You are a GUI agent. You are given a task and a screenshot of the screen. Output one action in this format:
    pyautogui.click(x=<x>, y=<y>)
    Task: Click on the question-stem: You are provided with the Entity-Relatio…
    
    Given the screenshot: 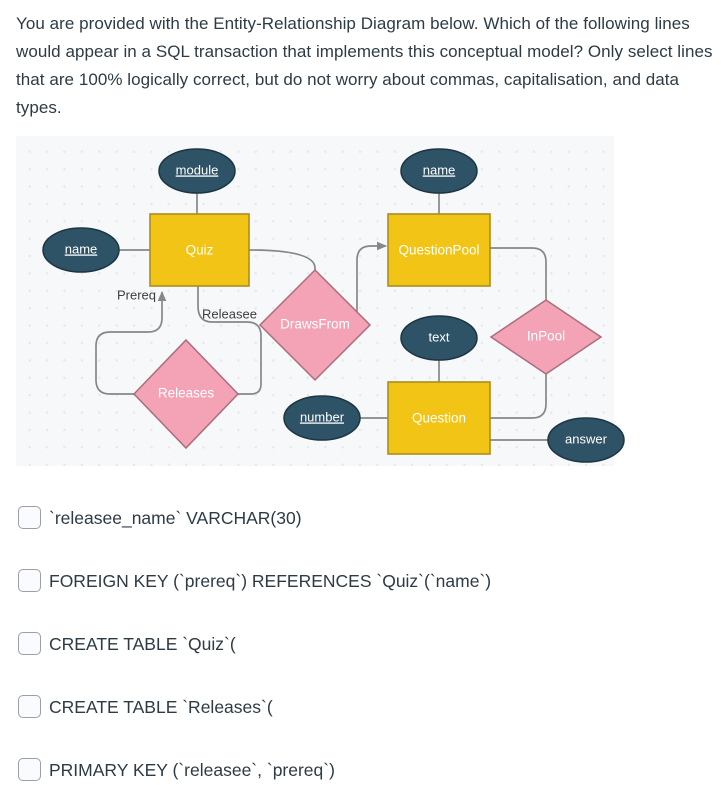 What is the action you would take?
    pyautogui.click(x=364, y=65)
    